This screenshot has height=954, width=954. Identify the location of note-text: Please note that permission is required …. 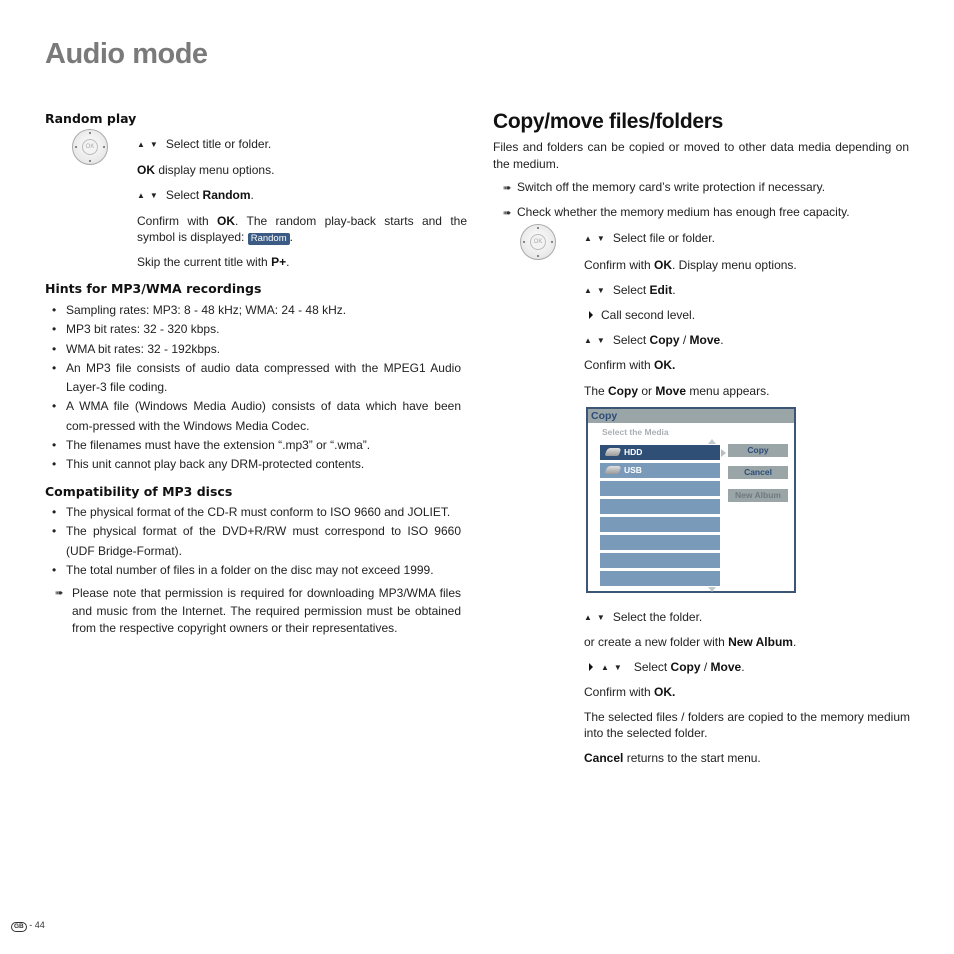
(266, 610).